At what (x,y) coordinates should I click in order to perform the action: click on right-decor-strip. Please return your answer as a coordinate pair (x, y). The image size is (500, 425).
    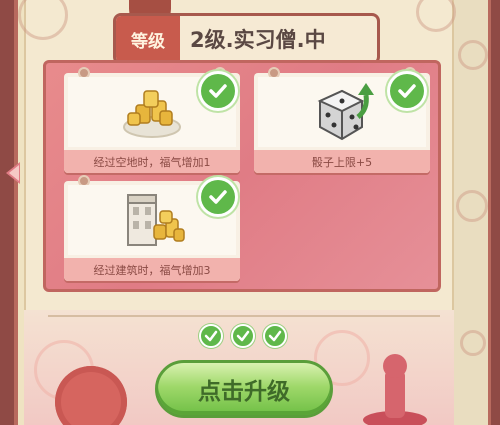
    Looking at the image, I should click on (469, 212).